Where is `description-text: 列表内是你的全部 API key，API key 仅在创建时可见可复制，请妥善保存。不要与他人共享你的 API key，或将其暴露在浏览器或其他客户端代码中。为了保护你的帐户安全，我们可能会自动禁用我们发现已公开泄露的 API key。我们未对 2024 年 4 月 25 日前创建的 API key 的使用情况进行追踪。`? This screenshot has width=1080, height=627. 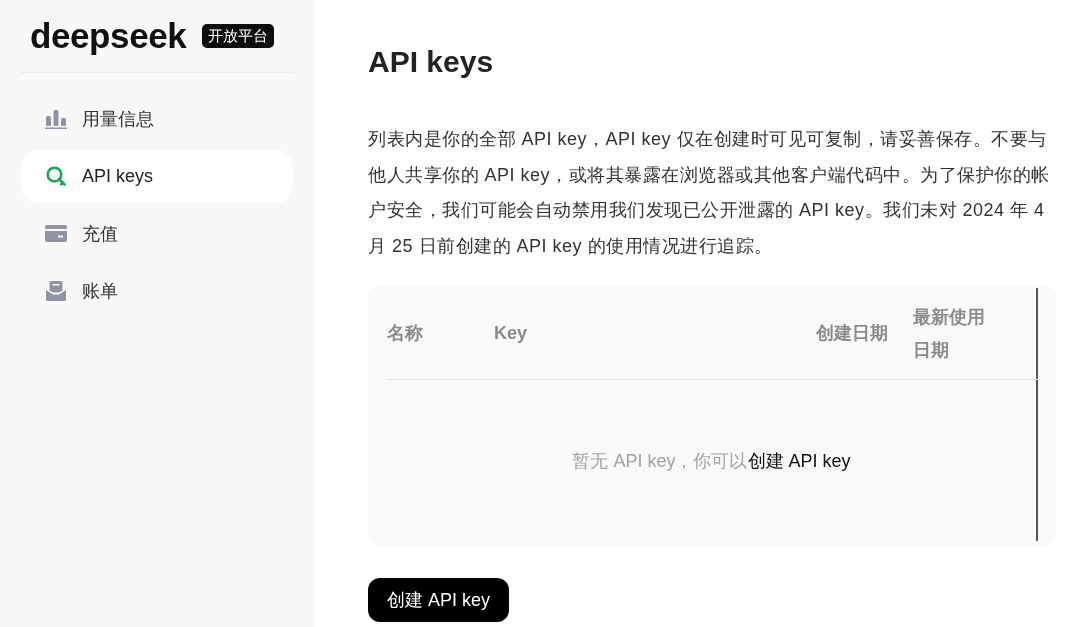
description-text: 列表内是你的全部 API key，API key 仅在创建时可见可复制，请妥善保存。不要与他人共享你的 API key，或将其暴露在浏览器或其他客户端代码中。为了保护你的帐户安全，我们可能会自动禁用我们发现已公开泄露的 API key。我们未对 2024 年 4 月 25 日前创建的 API key 的使用情况进行追踪。 is located at coordinates (709, 193).